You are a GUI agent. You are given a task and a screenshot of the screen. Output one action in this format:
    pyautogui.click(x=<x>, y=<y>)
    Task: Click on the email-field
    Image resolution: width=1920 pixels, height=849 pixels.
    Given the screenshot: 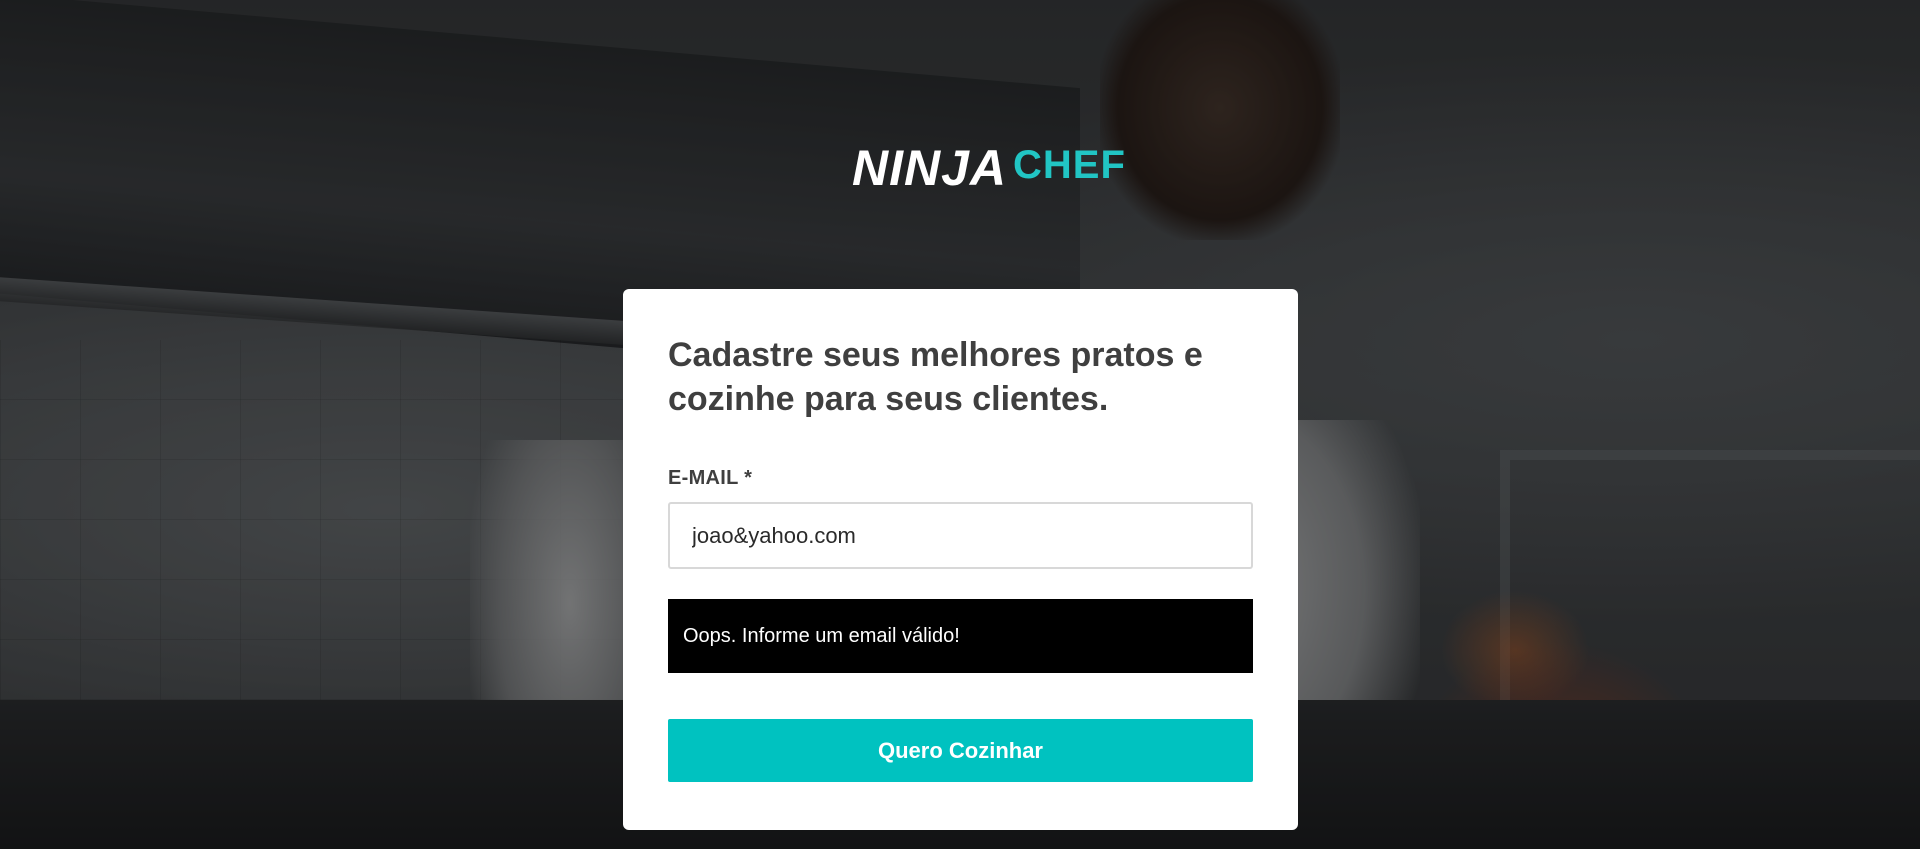 What is the action you would take?
    pyautogui.click(x=960, y=535)
    